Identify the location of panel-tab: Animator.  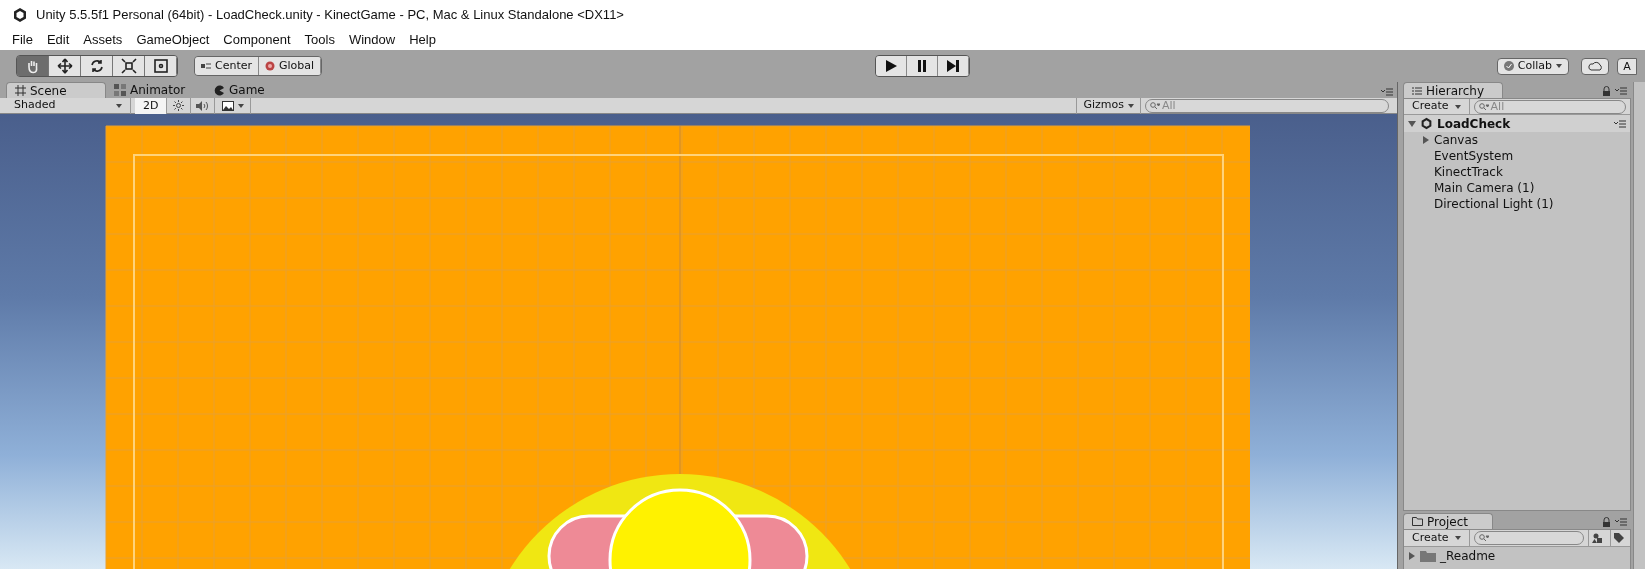
(156, 90).